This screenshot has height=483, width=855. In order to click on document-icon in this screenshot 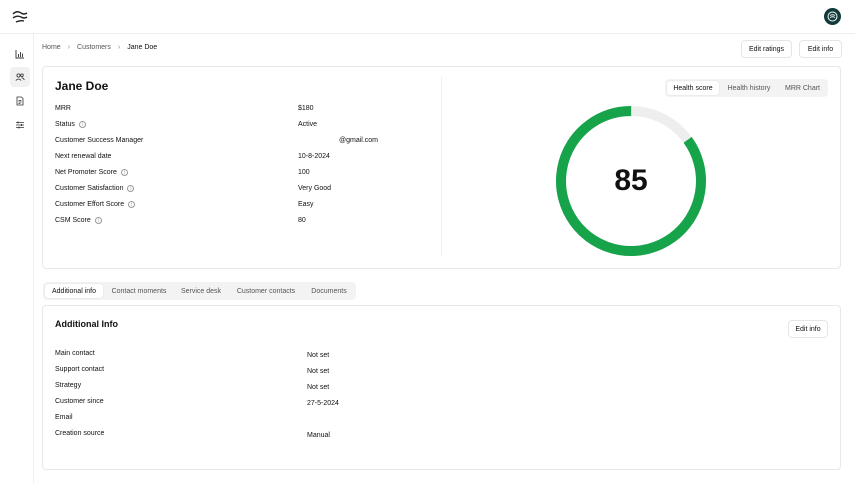, I will do `click(20, 101)`.